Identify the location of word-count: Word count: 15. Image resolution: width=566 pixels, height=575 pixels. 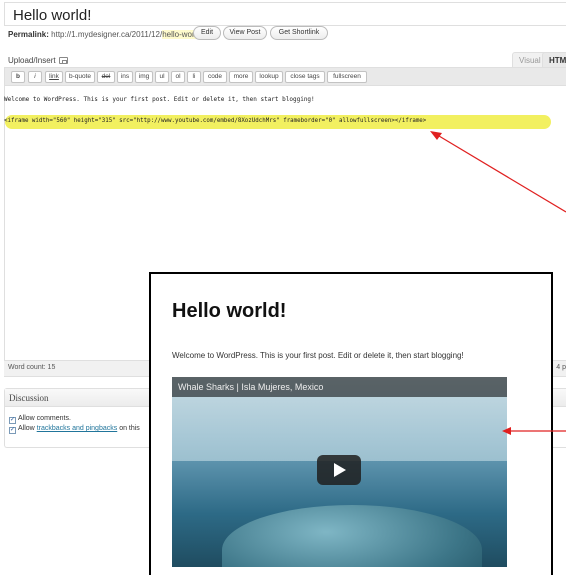
(32, 367).